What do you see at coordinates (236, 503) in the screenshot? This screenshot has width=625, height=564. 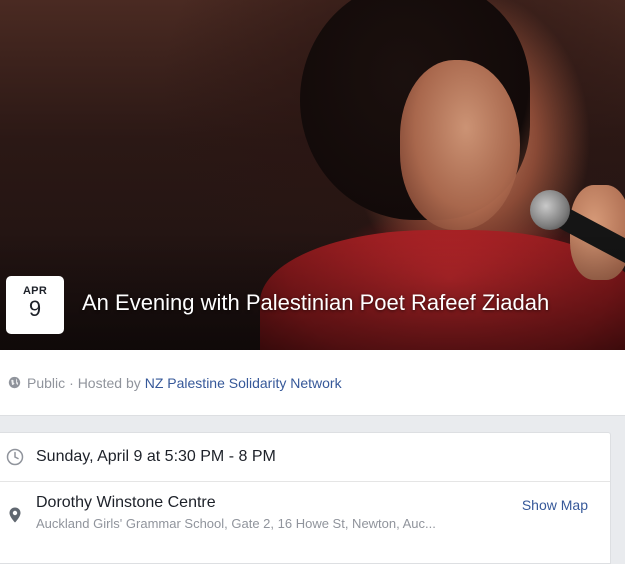 I see `location-name: Dorothy Winstone Centre` at bounding box center [236, 503].